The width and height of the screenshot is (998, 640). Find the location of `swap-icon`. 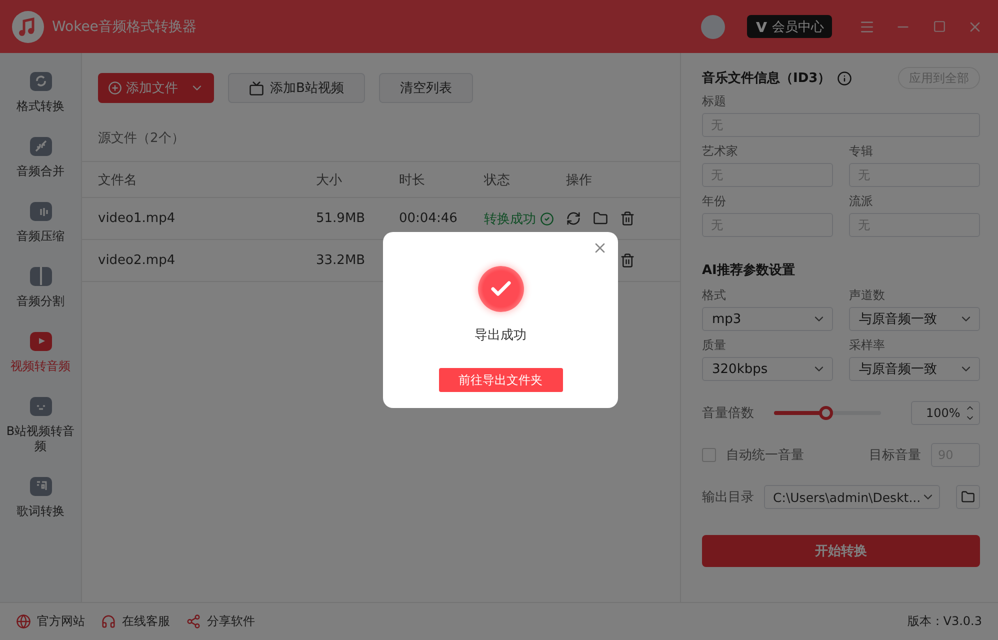

swap-icon is located at coordinates (40, 81).